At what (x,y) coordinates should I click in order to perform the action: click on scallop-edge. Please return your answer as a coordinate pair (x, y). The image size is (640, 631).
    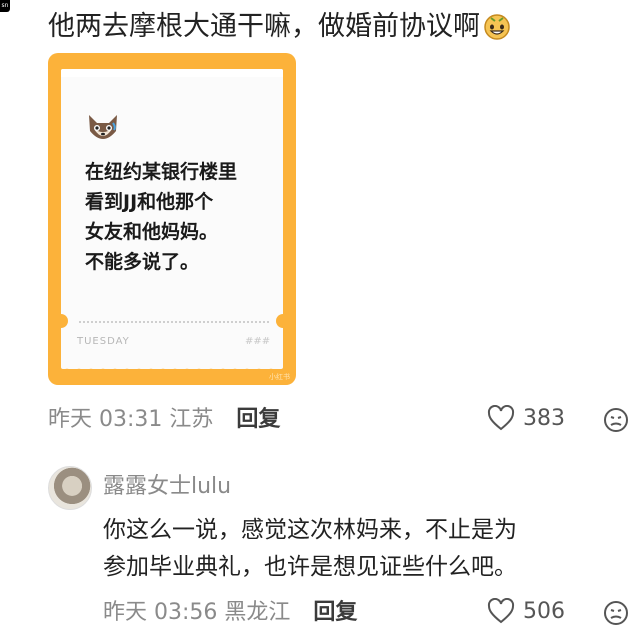
    Looking at the image, I should click on (172, 366).